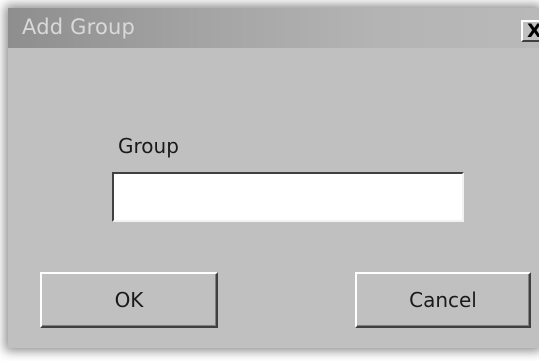  What do you see at coordinates (288, 197) in the screenshot?
I see `group-input` at bounding box center [288, 197].